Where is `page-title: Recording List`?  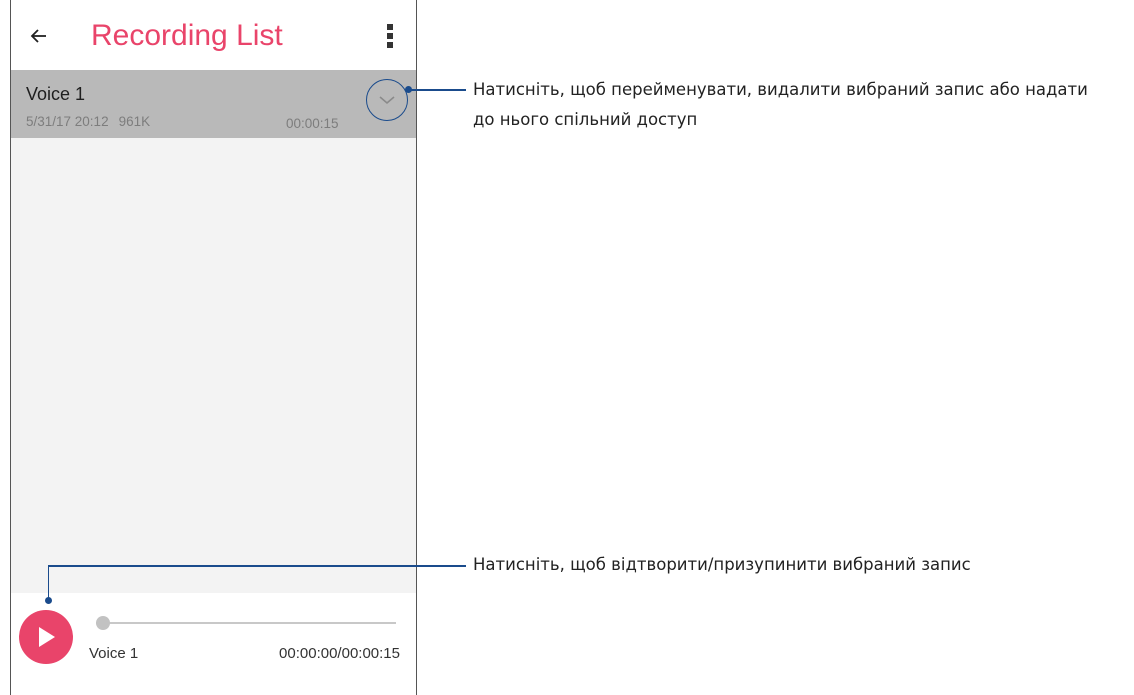 page-title: Recording List is located at coordinates (187, 35).